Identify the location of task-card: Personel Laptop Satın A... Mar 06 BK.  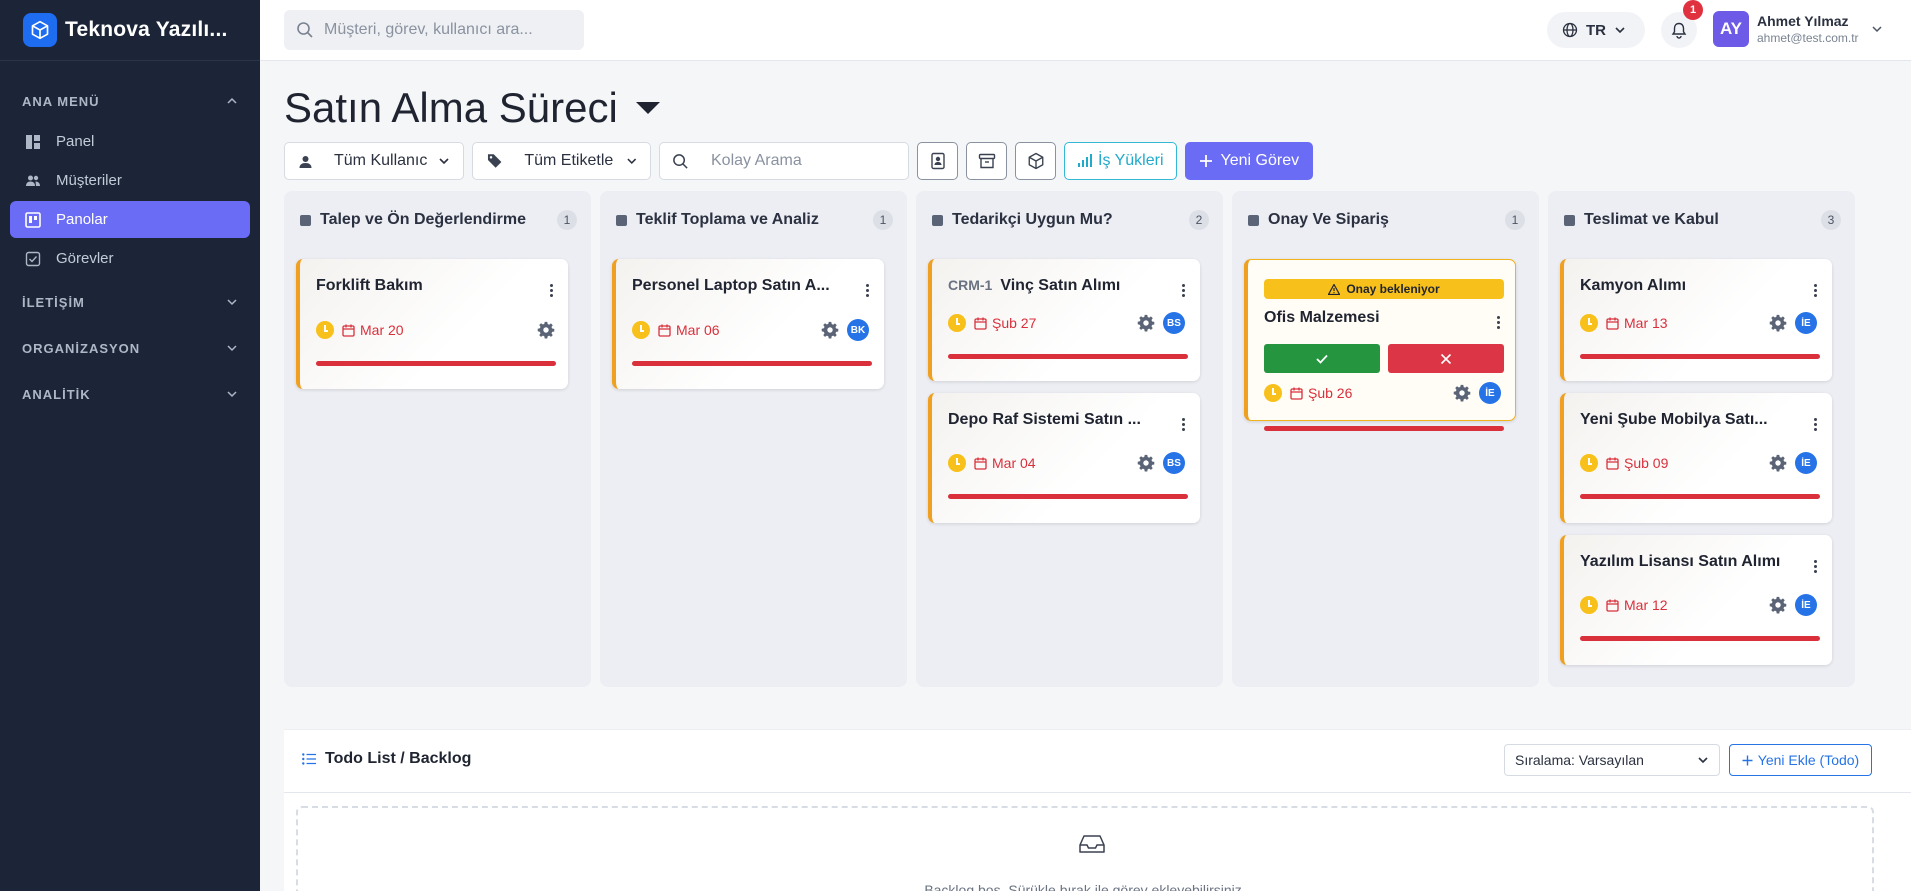
(748, 324).